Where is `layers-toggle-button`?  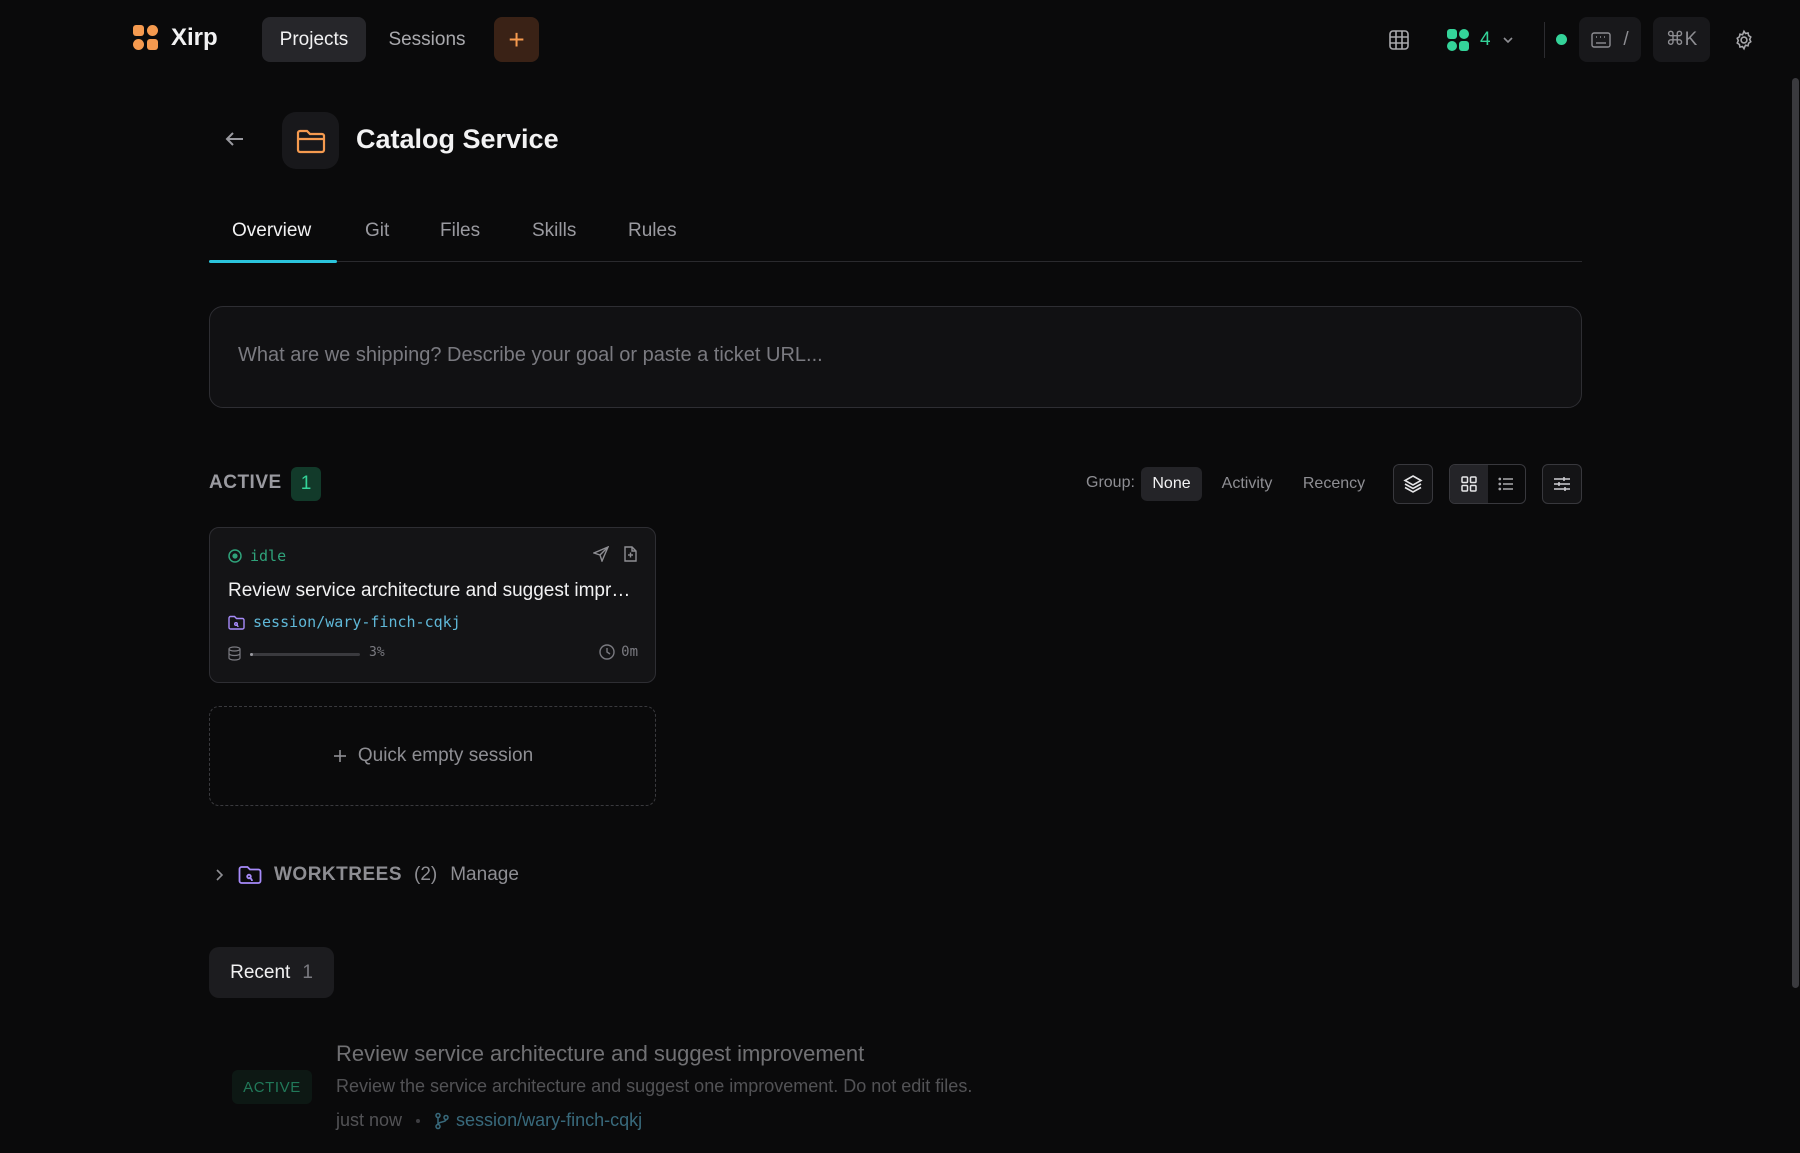 layers-toggle-button is located at coordinates (1413, 484).